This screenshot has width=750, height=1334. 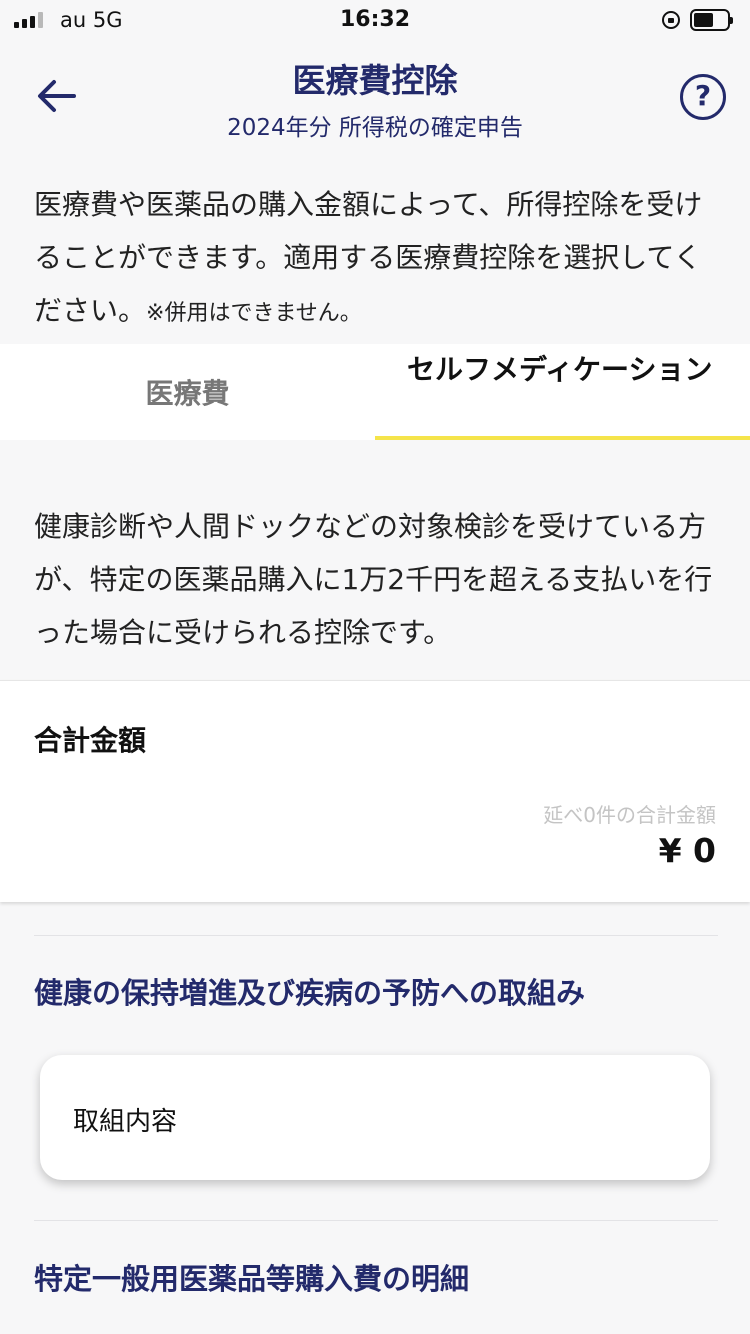 I want to click on total-count-label: 延べ0件の合計金額, so click(x=629, y=815).